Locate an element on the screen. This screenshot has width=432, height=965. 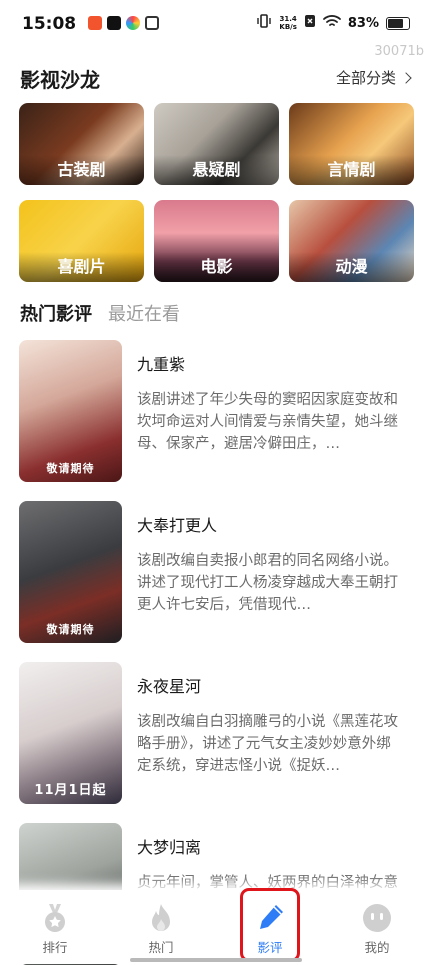
battery-icon is located at coordinates (398, 23).